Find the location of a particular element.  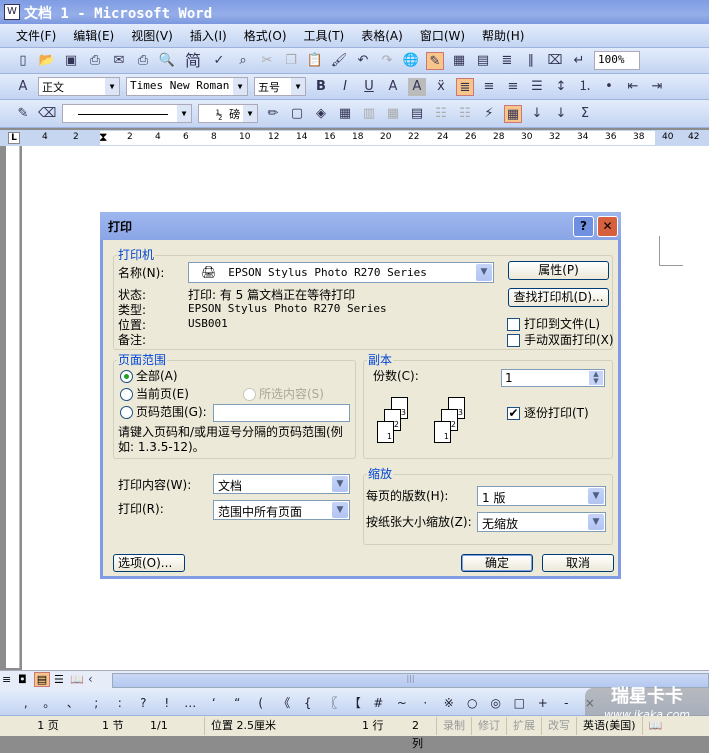

range-pages-label: 页码范围(G): is located at coordinates (171, 411).